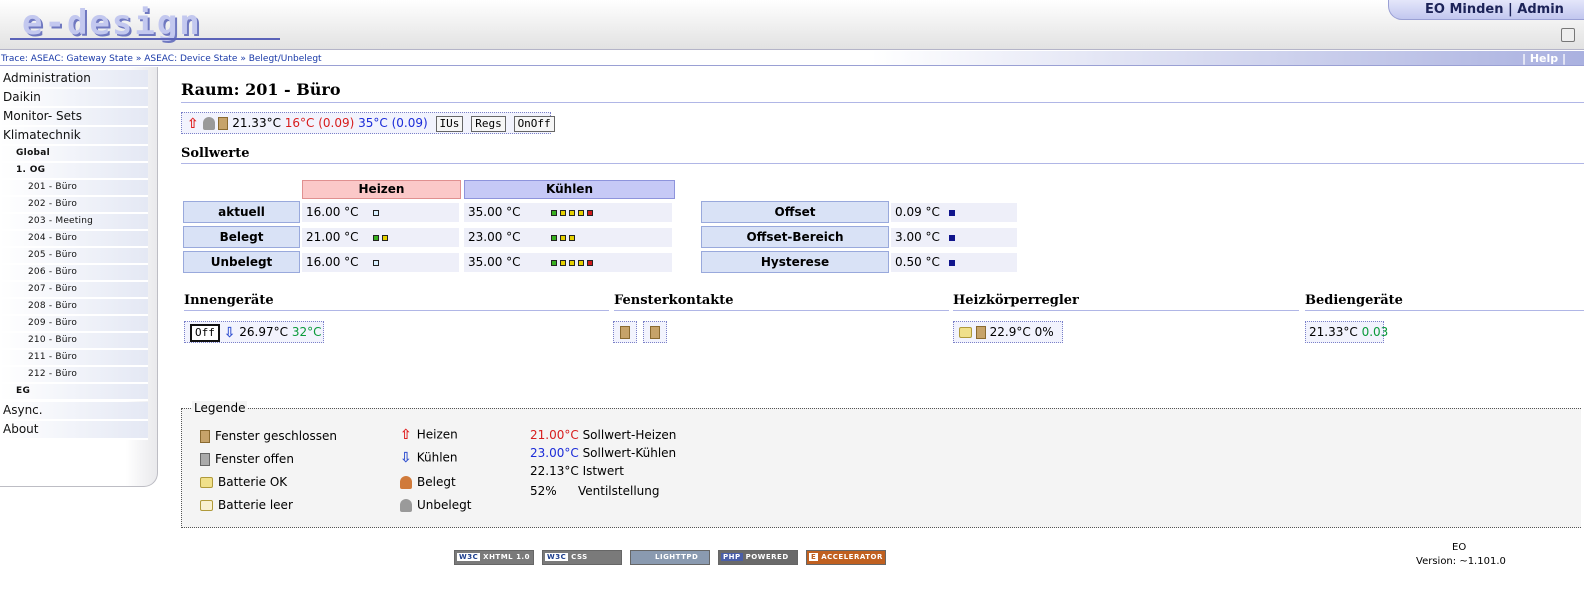  Describe the element at coordinates (767, 557) in the screenshot. I see `badge-text: POWERED` at that location.